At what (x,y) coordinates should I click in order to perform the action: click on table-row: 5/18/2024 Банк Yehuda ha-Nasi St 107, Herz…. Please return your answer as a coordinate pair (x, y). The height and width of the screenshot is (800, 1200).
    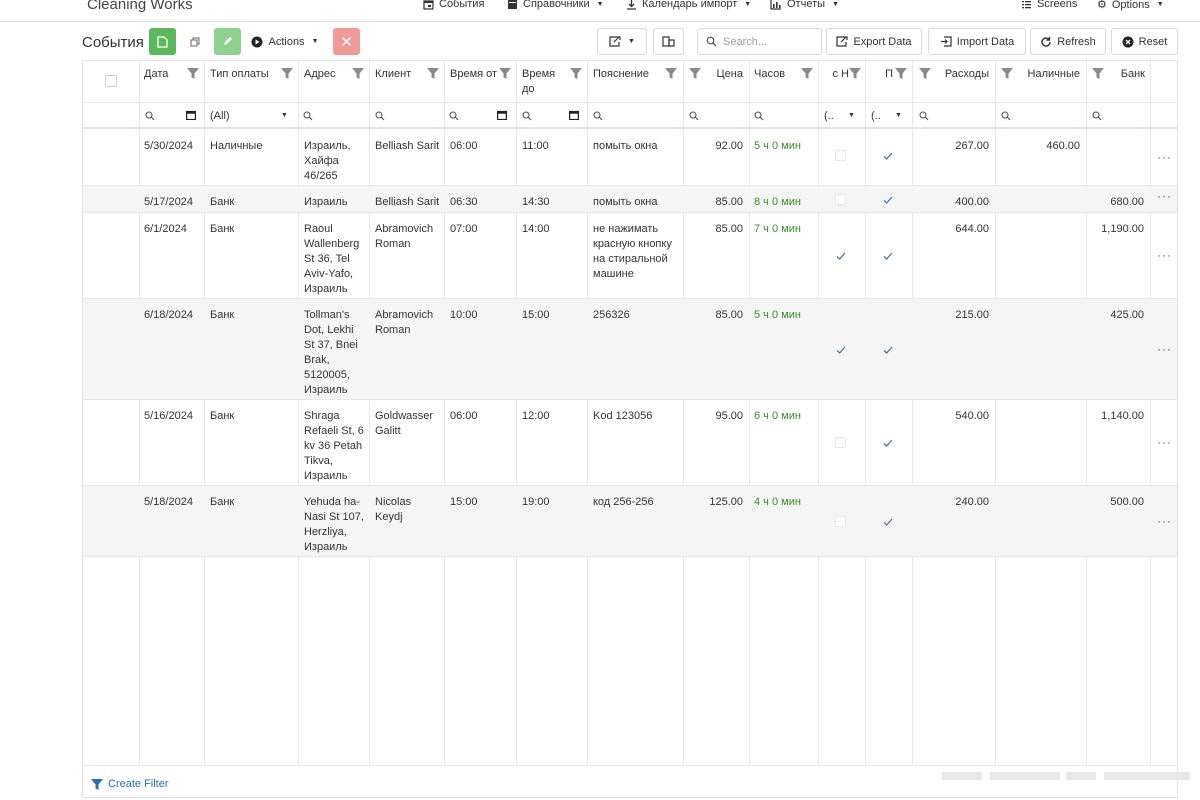
    Looking at the image, I should click on (630, 521).